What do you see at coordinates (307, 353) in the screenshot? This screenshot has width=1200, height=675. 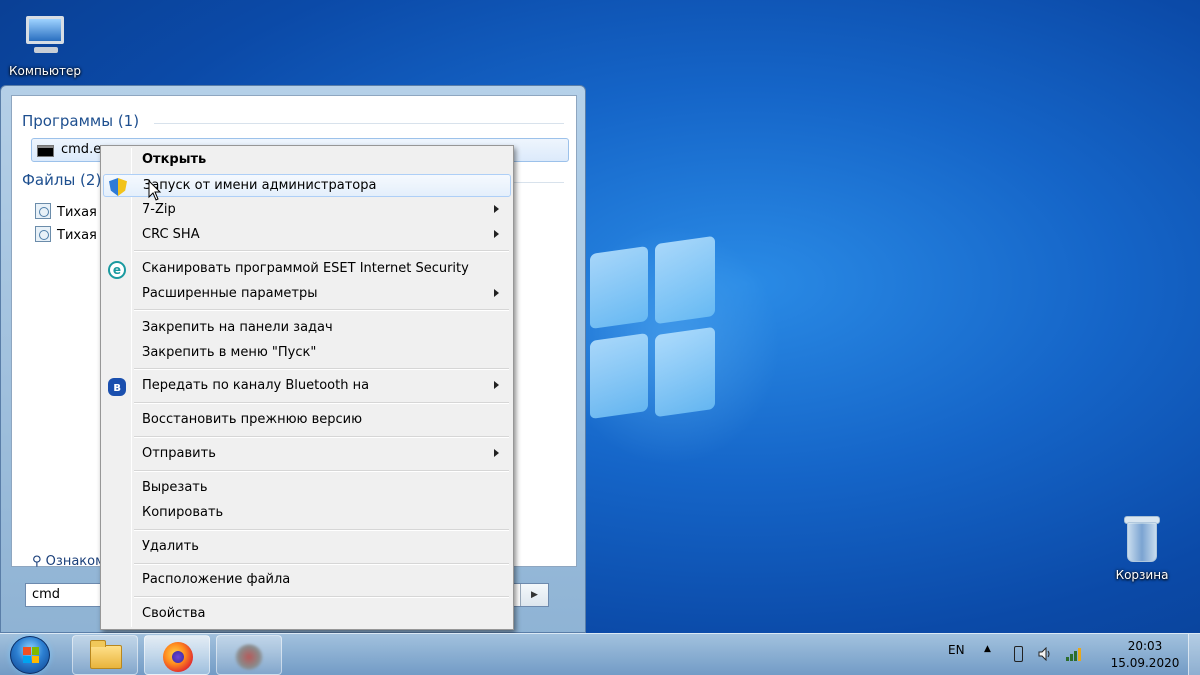 I see `menu-item-pin-start: Закрепить в меню "Пуск"` at bounding box center [307, 353].